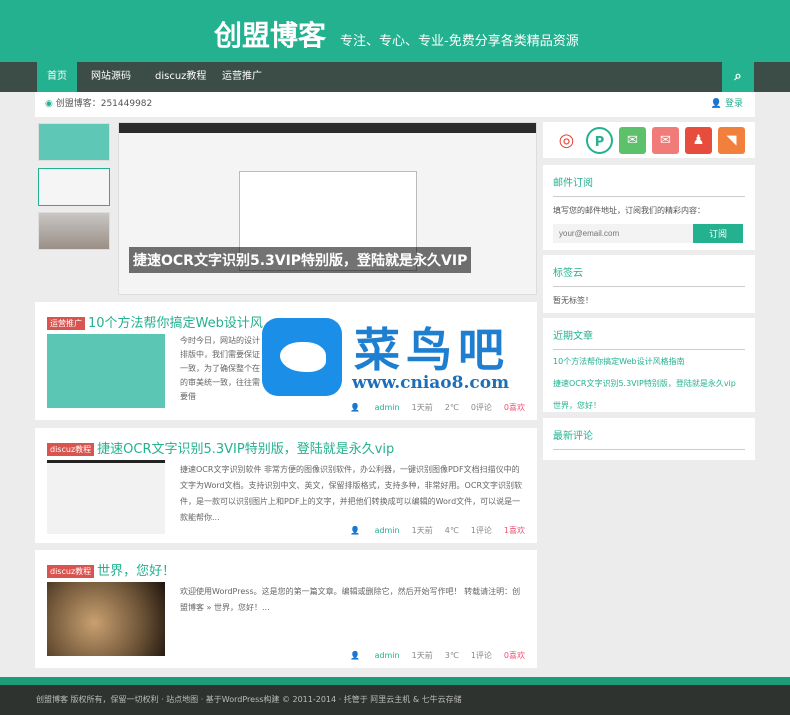  Describe the element at coordinates (649, 405) in the screenshot. I see `recent-post-link: 世界，您好！` at that location.